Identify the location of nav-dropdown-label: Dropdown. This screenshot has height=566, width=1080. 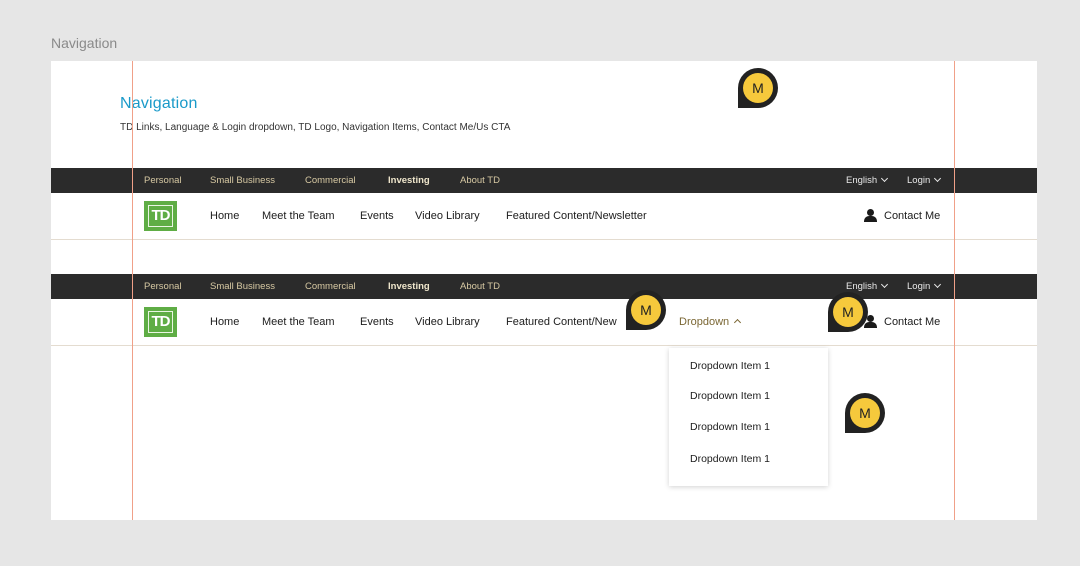
(704, 322).